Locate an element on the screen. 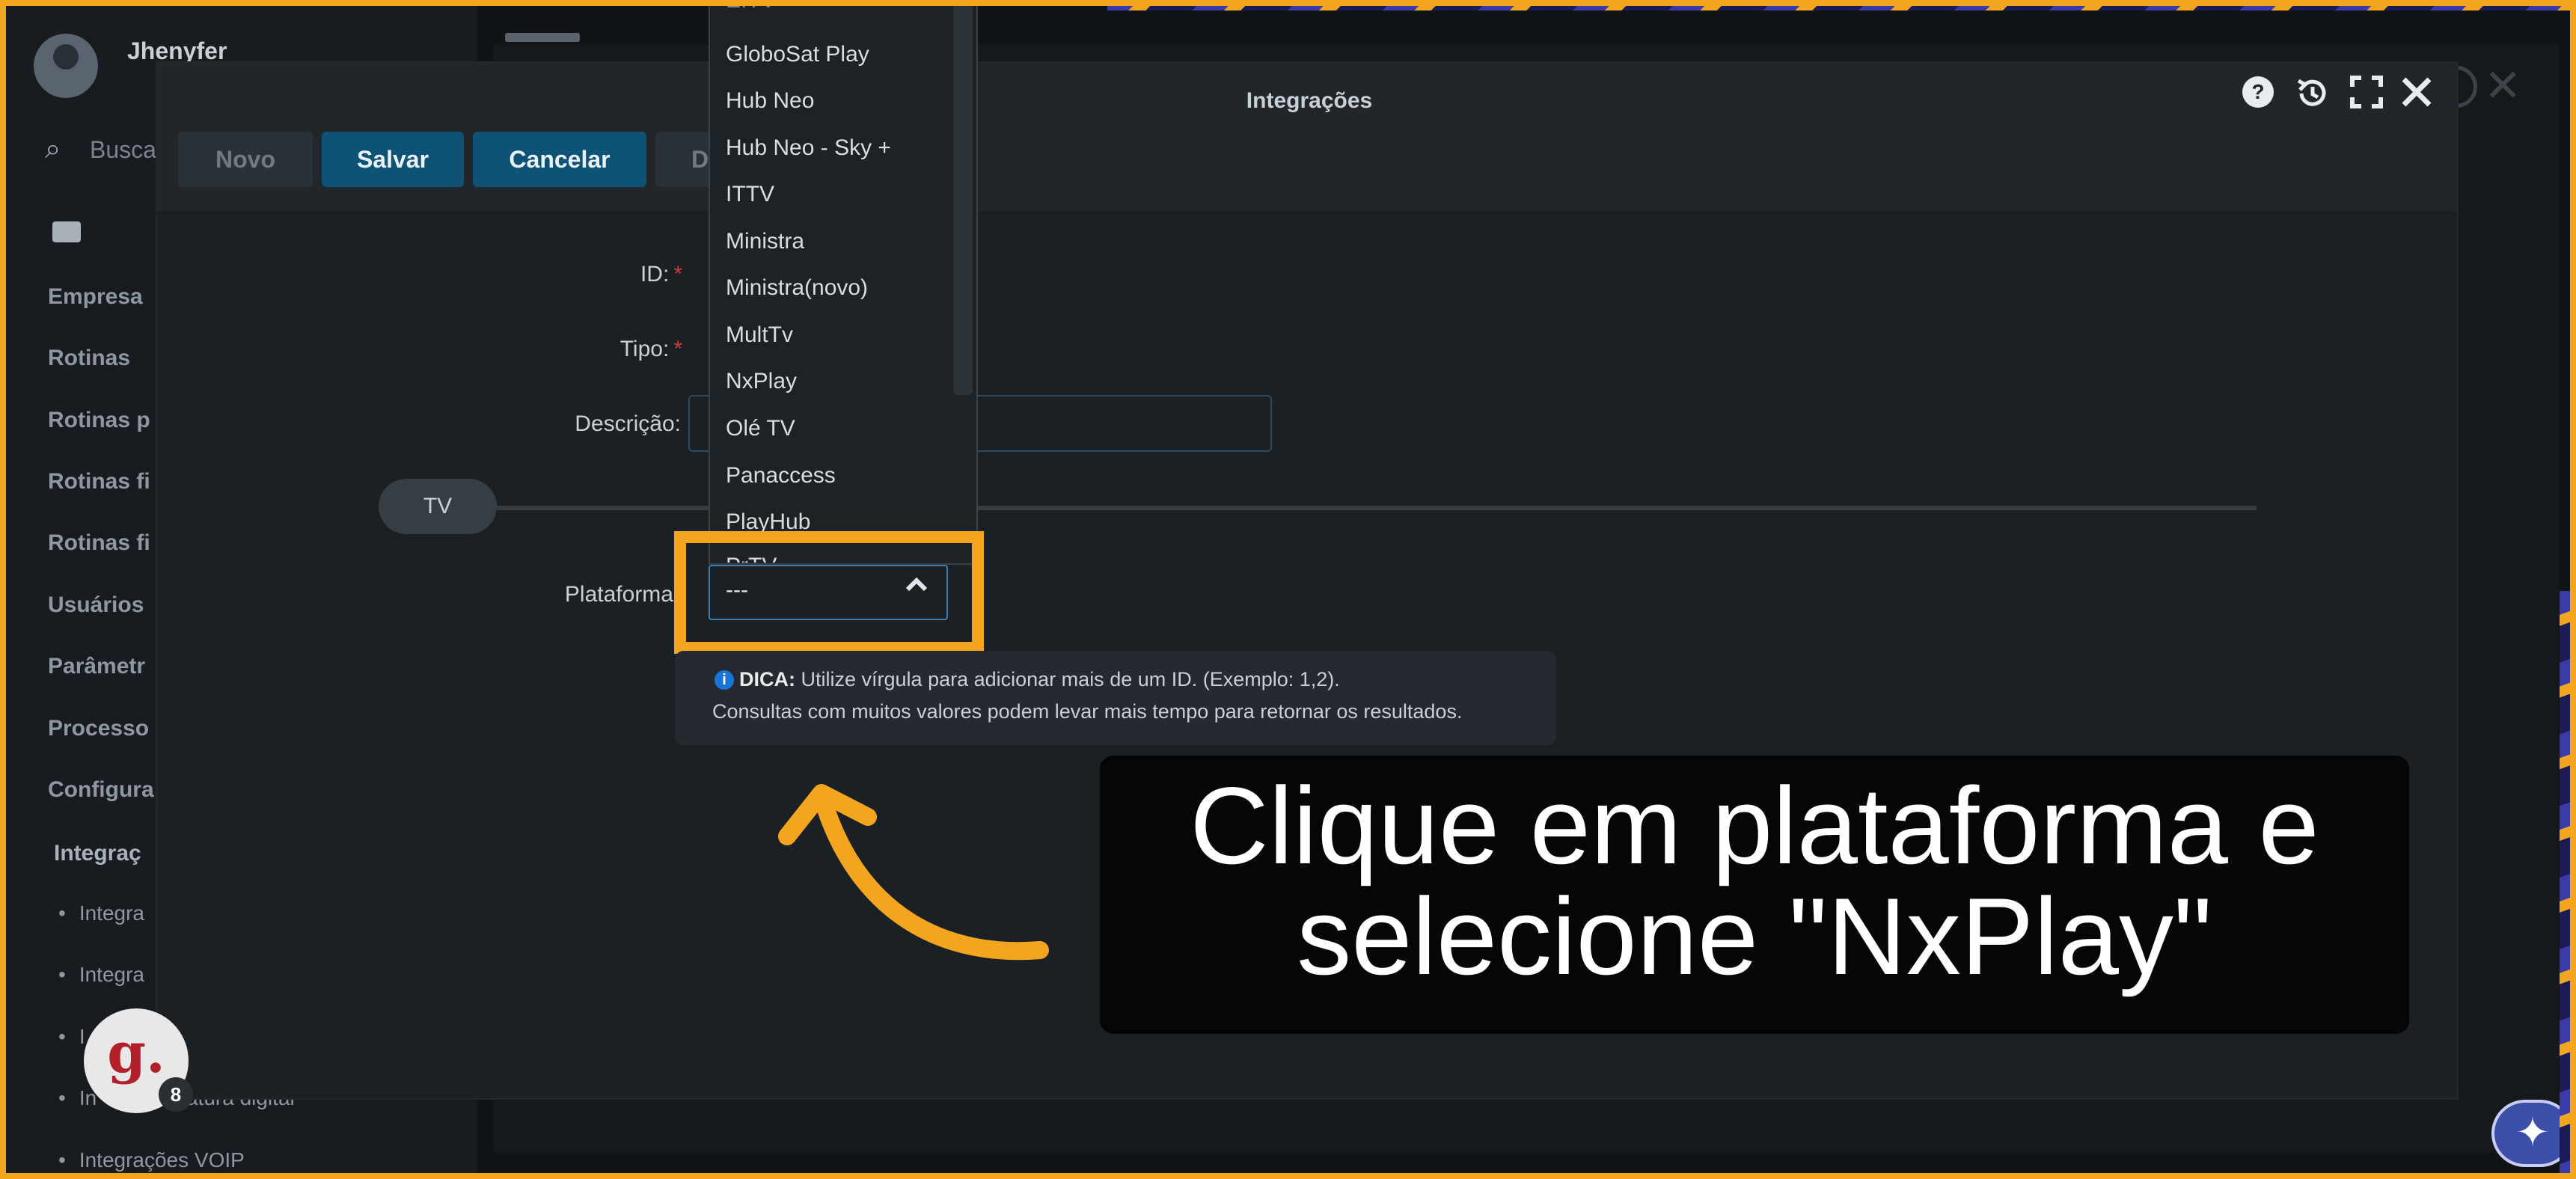  dropdown-option: Panaccess is located at coordinates (781, 476).